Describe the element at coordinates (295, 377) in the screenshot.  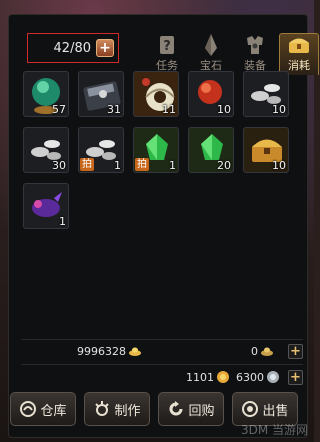
I see `add-coin-button: +` at that location.